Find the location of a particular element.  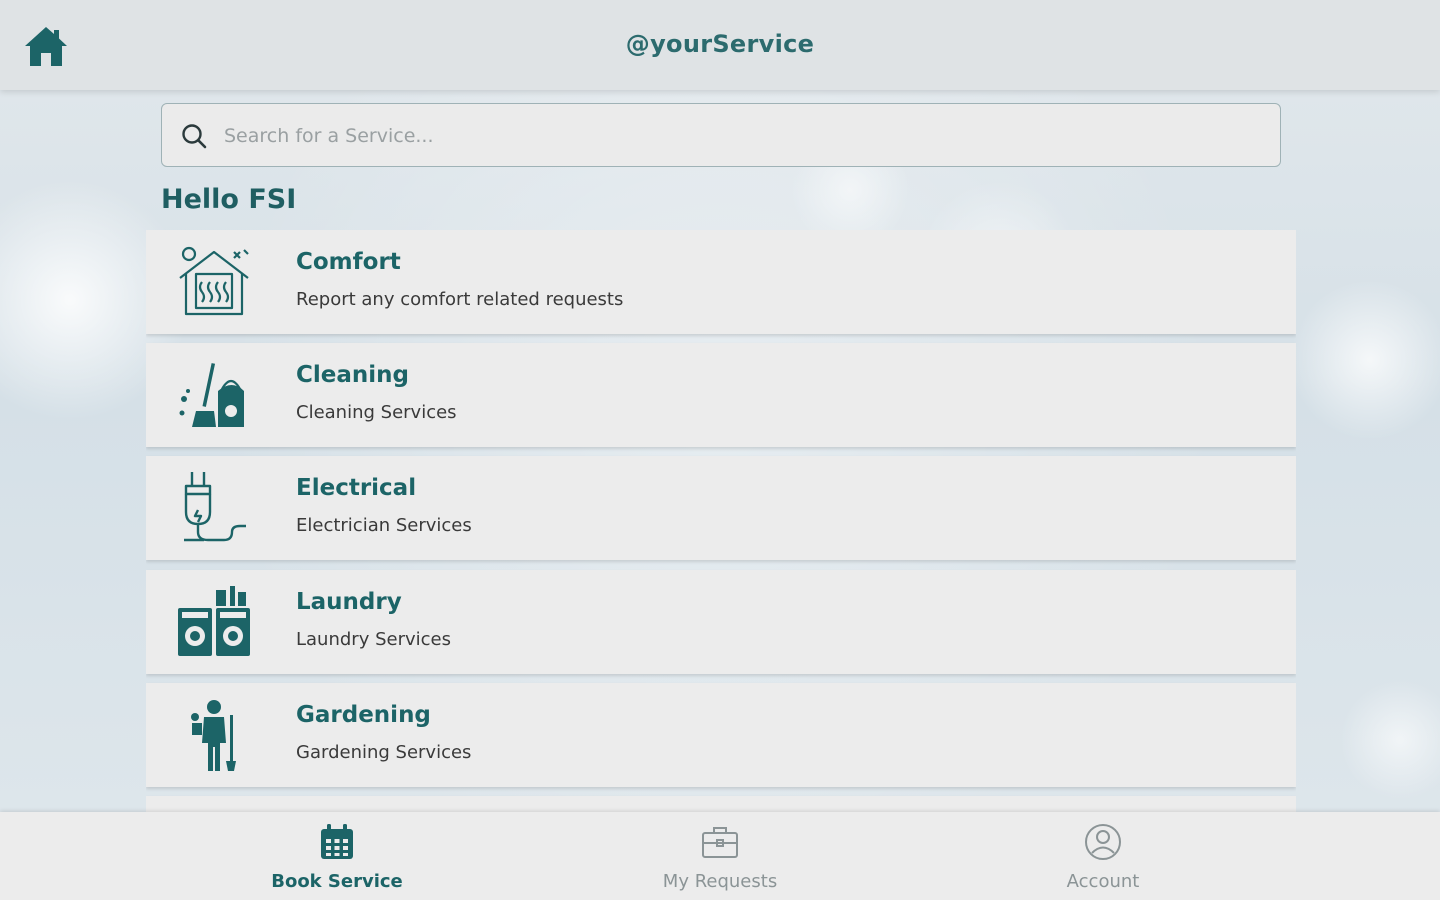

tab-book-service: Book Service is located at coordinates (337, 856).